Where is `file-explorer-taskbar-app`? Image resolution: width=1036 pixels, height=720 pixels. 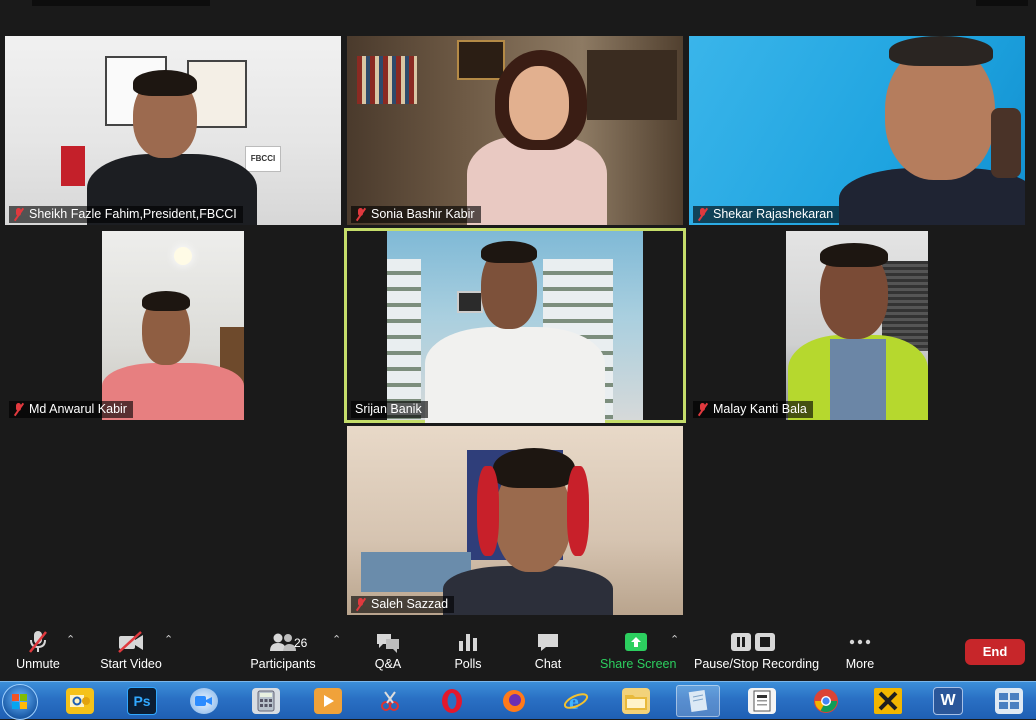 file-explorer-taskbar-app is located at coordinates (636, 701).